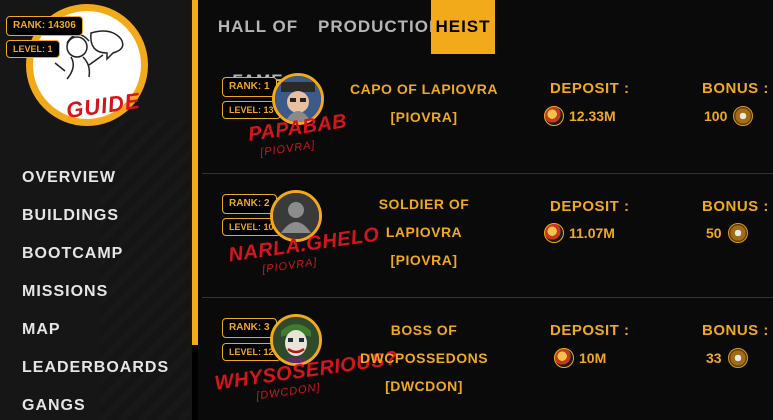  What do you see at coordinates (249, 328) in the screenshot?
I see `rank-badge: RANK: 3` at bounding box center [249, 328].